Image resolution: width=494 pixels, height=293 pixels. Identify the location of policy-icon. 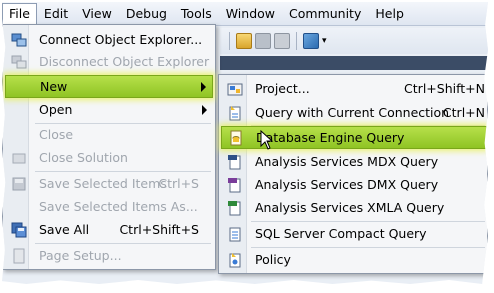
(235, 260).